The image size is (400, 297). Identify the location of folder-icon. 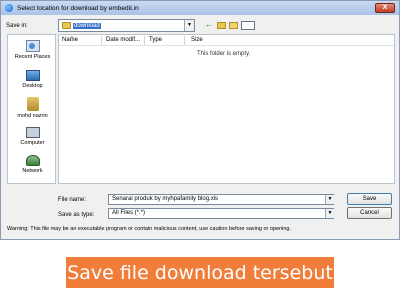
(66, 25).